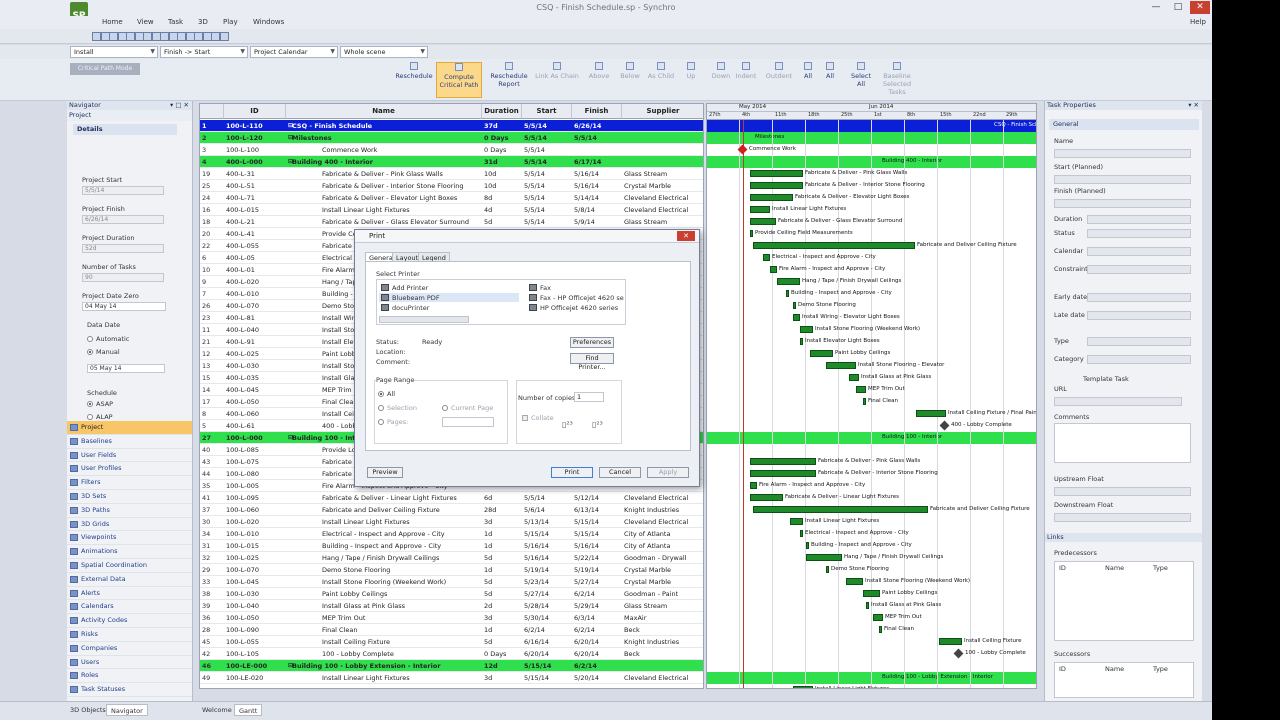 The image size is (1280, 720). Describe the element at coordinates (572, 472) in the screenshot. I see `print-button: Print` at that location.